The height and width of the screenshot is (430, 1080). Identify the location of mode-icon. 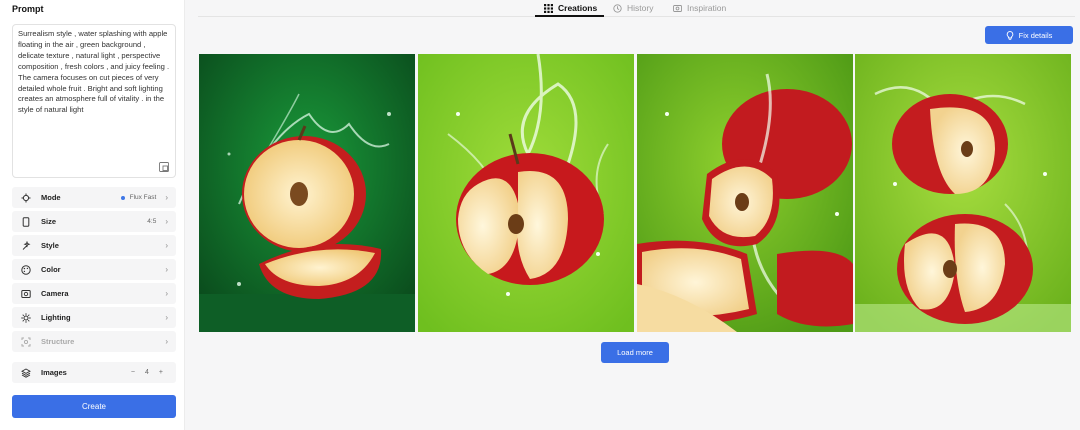
(26, 198).